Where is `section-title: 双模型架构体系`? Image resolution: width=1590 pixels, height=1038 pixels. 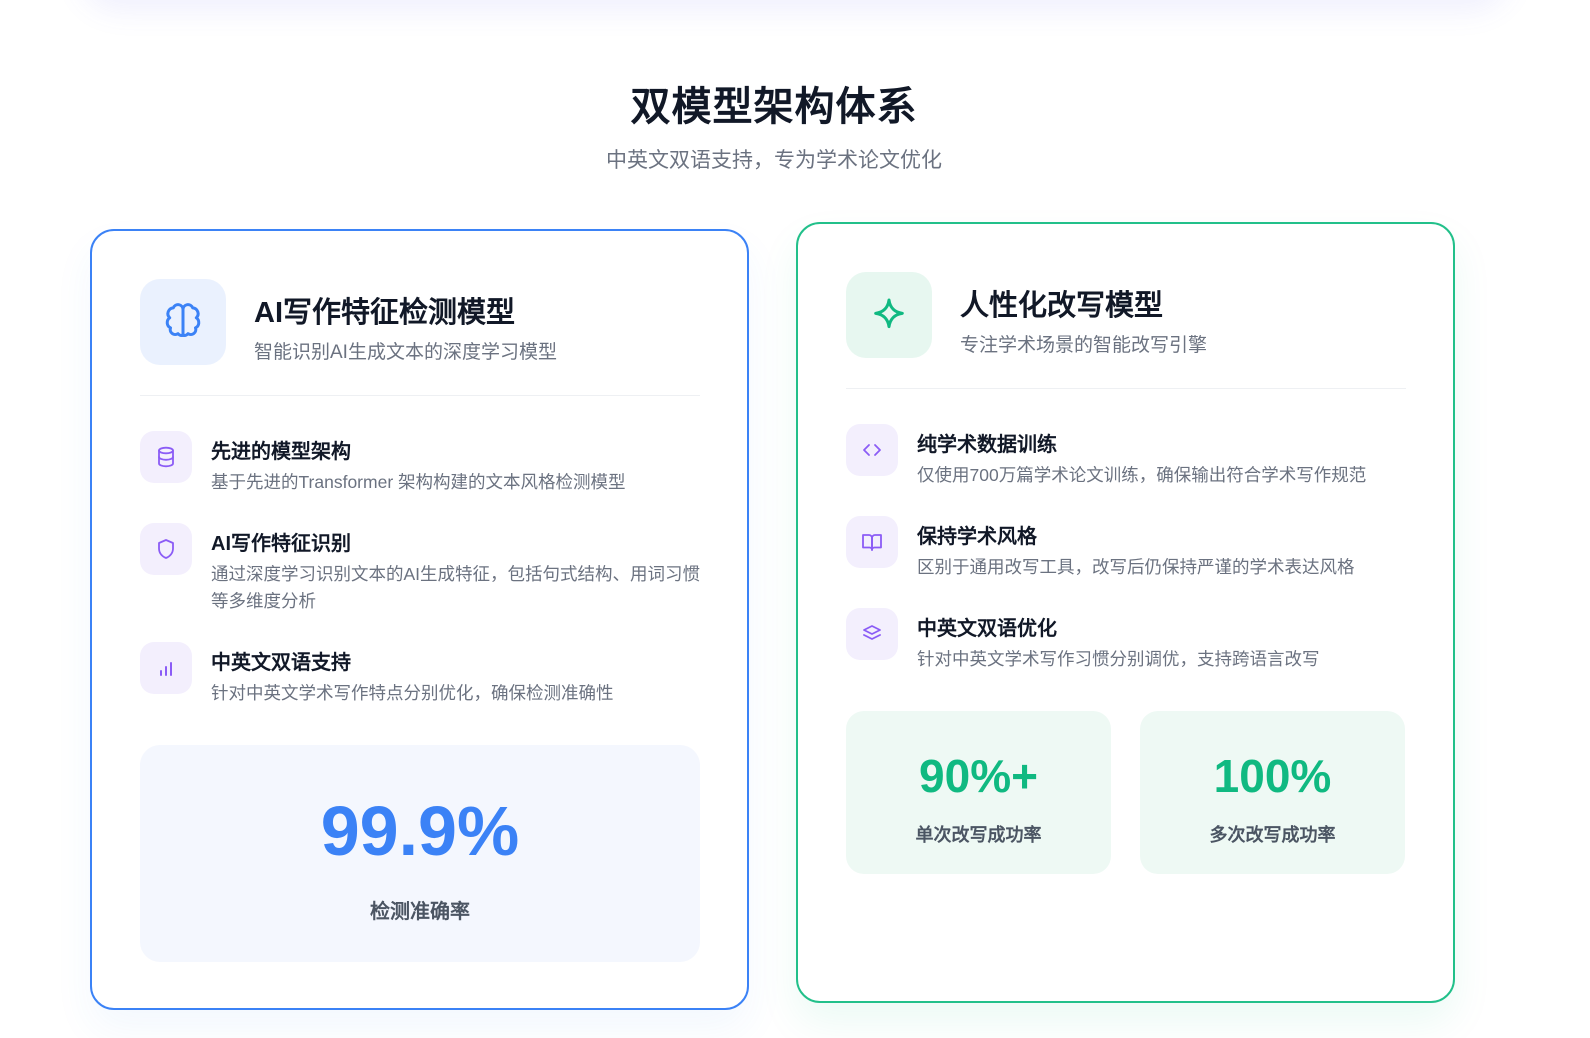 section-title: 双模型架构体系 is located at coordinates (774, 107).